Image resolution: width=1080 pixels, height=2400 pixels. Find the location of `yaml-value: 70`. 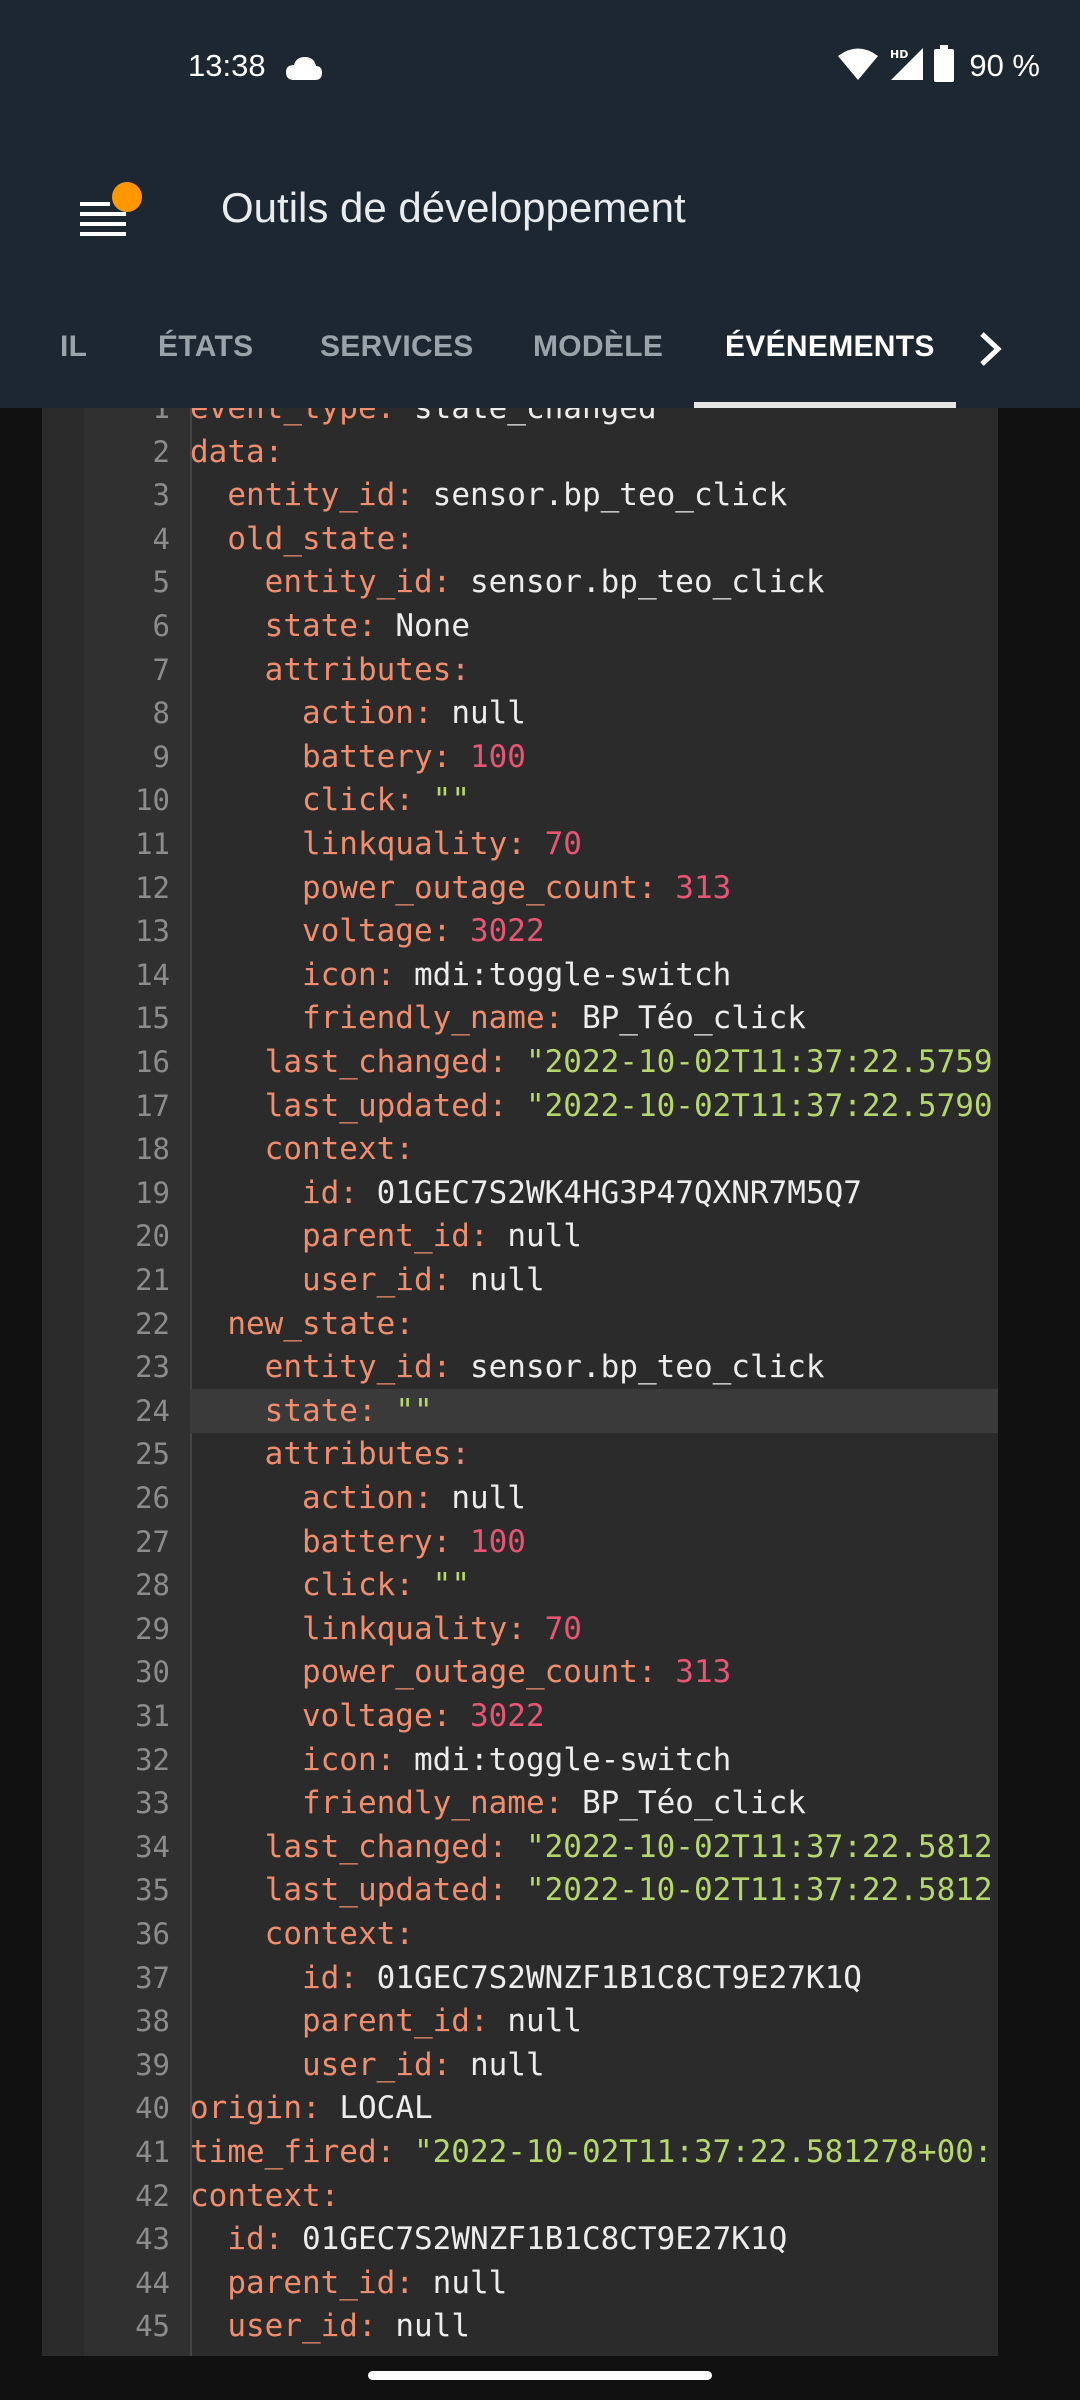

yaml-value: 70 is located at coordinates (563, 844).